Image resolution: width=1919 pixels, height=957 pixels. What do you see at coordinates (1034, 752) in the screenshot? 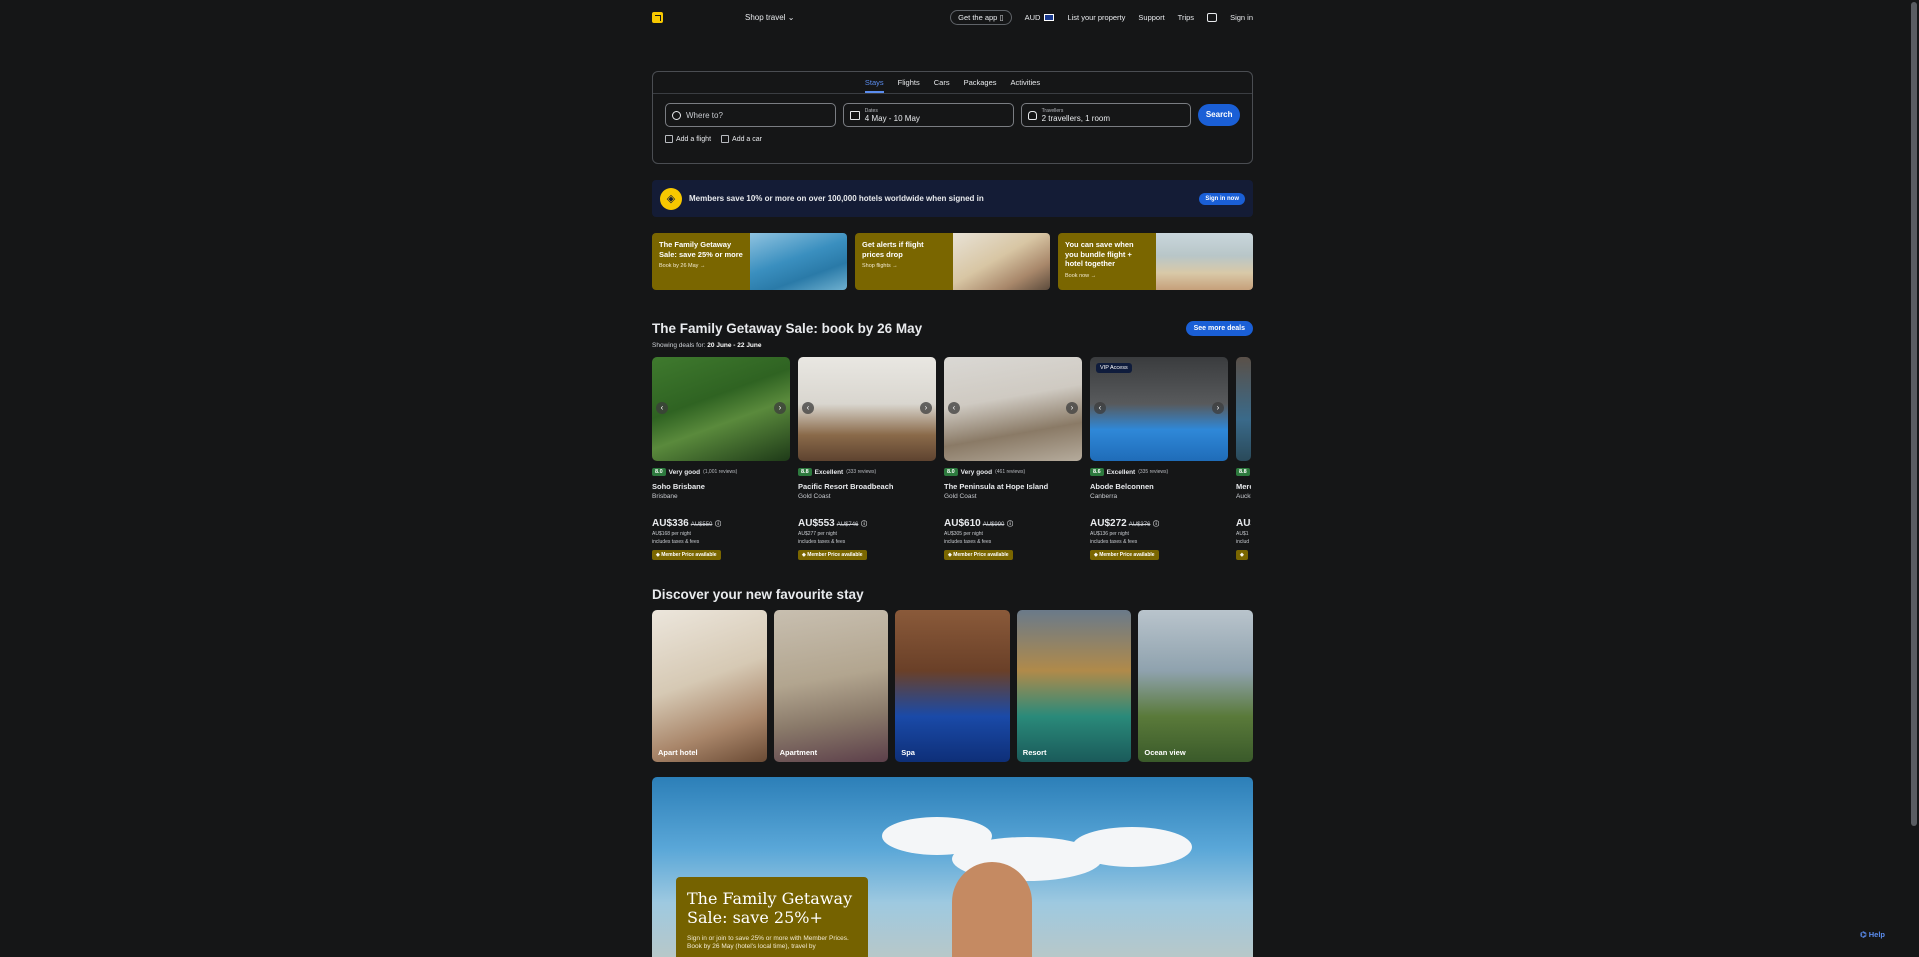
I see `discover-label: Resort` at bounding box center [1034, 752].